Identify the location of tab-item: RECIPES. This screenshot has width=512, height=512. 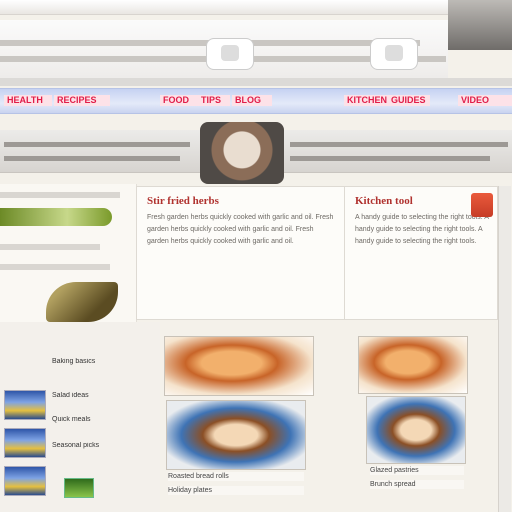
(82, 100).